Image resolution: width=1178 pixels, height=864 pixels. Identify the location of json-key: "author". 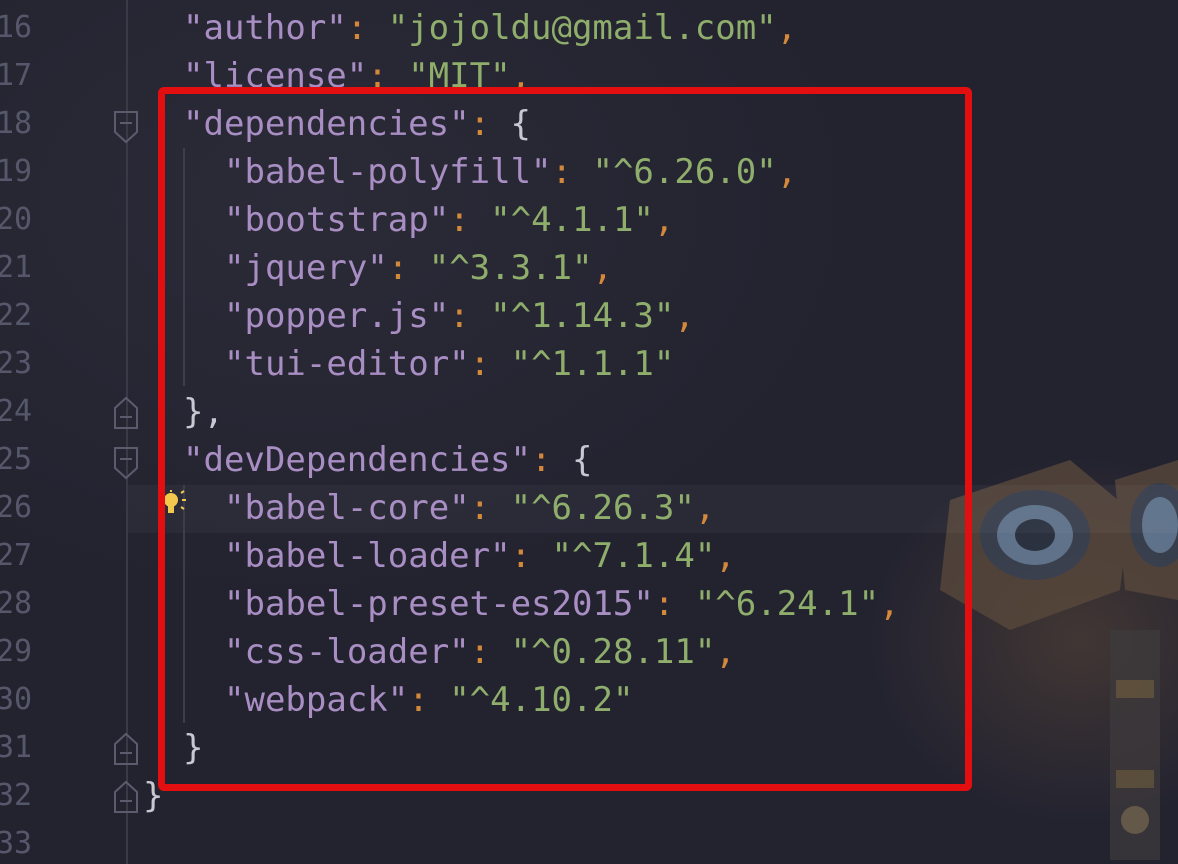
(265, 28).